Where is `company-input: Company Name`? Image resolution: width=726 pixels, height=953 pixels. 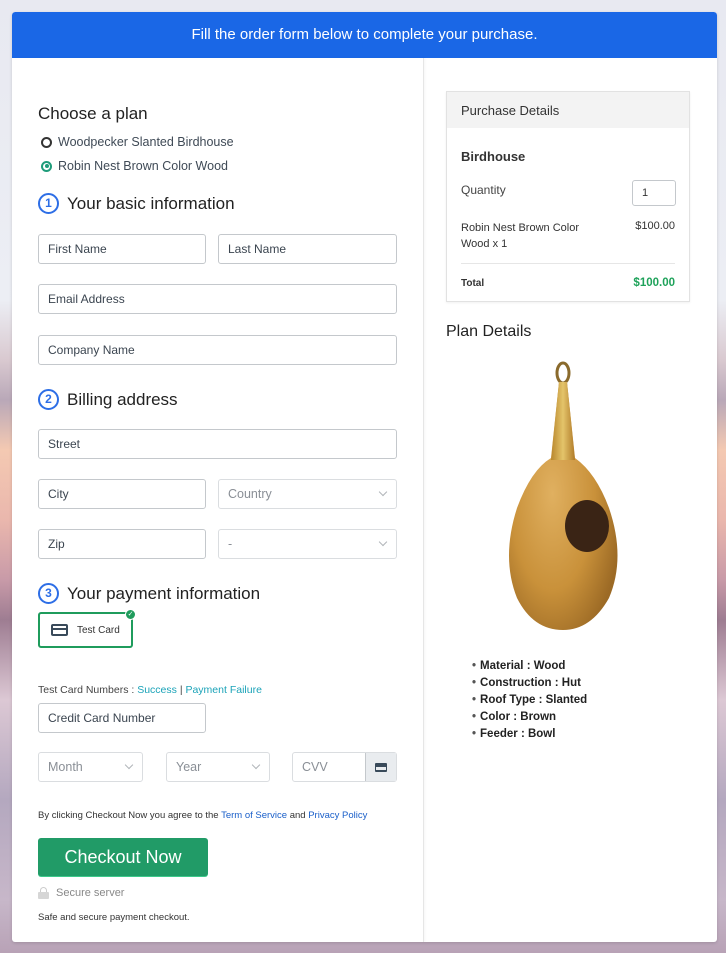 company-input: Company Name is located at coordinates (217, 350).